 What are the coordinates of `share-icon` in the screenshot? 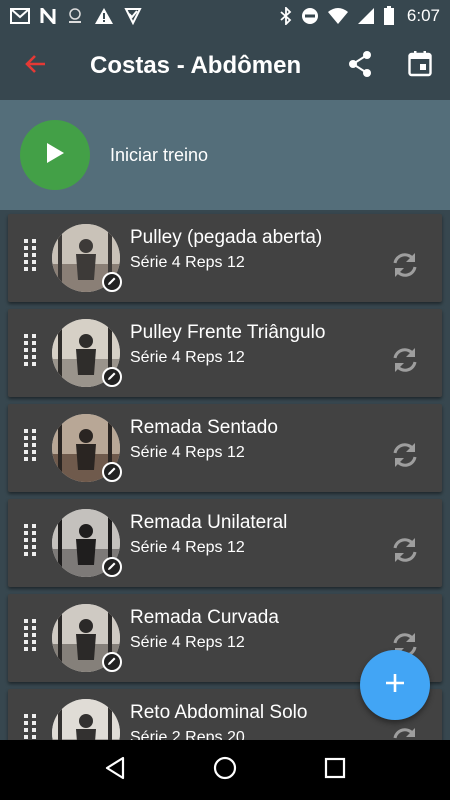 It's located at (360, 66).